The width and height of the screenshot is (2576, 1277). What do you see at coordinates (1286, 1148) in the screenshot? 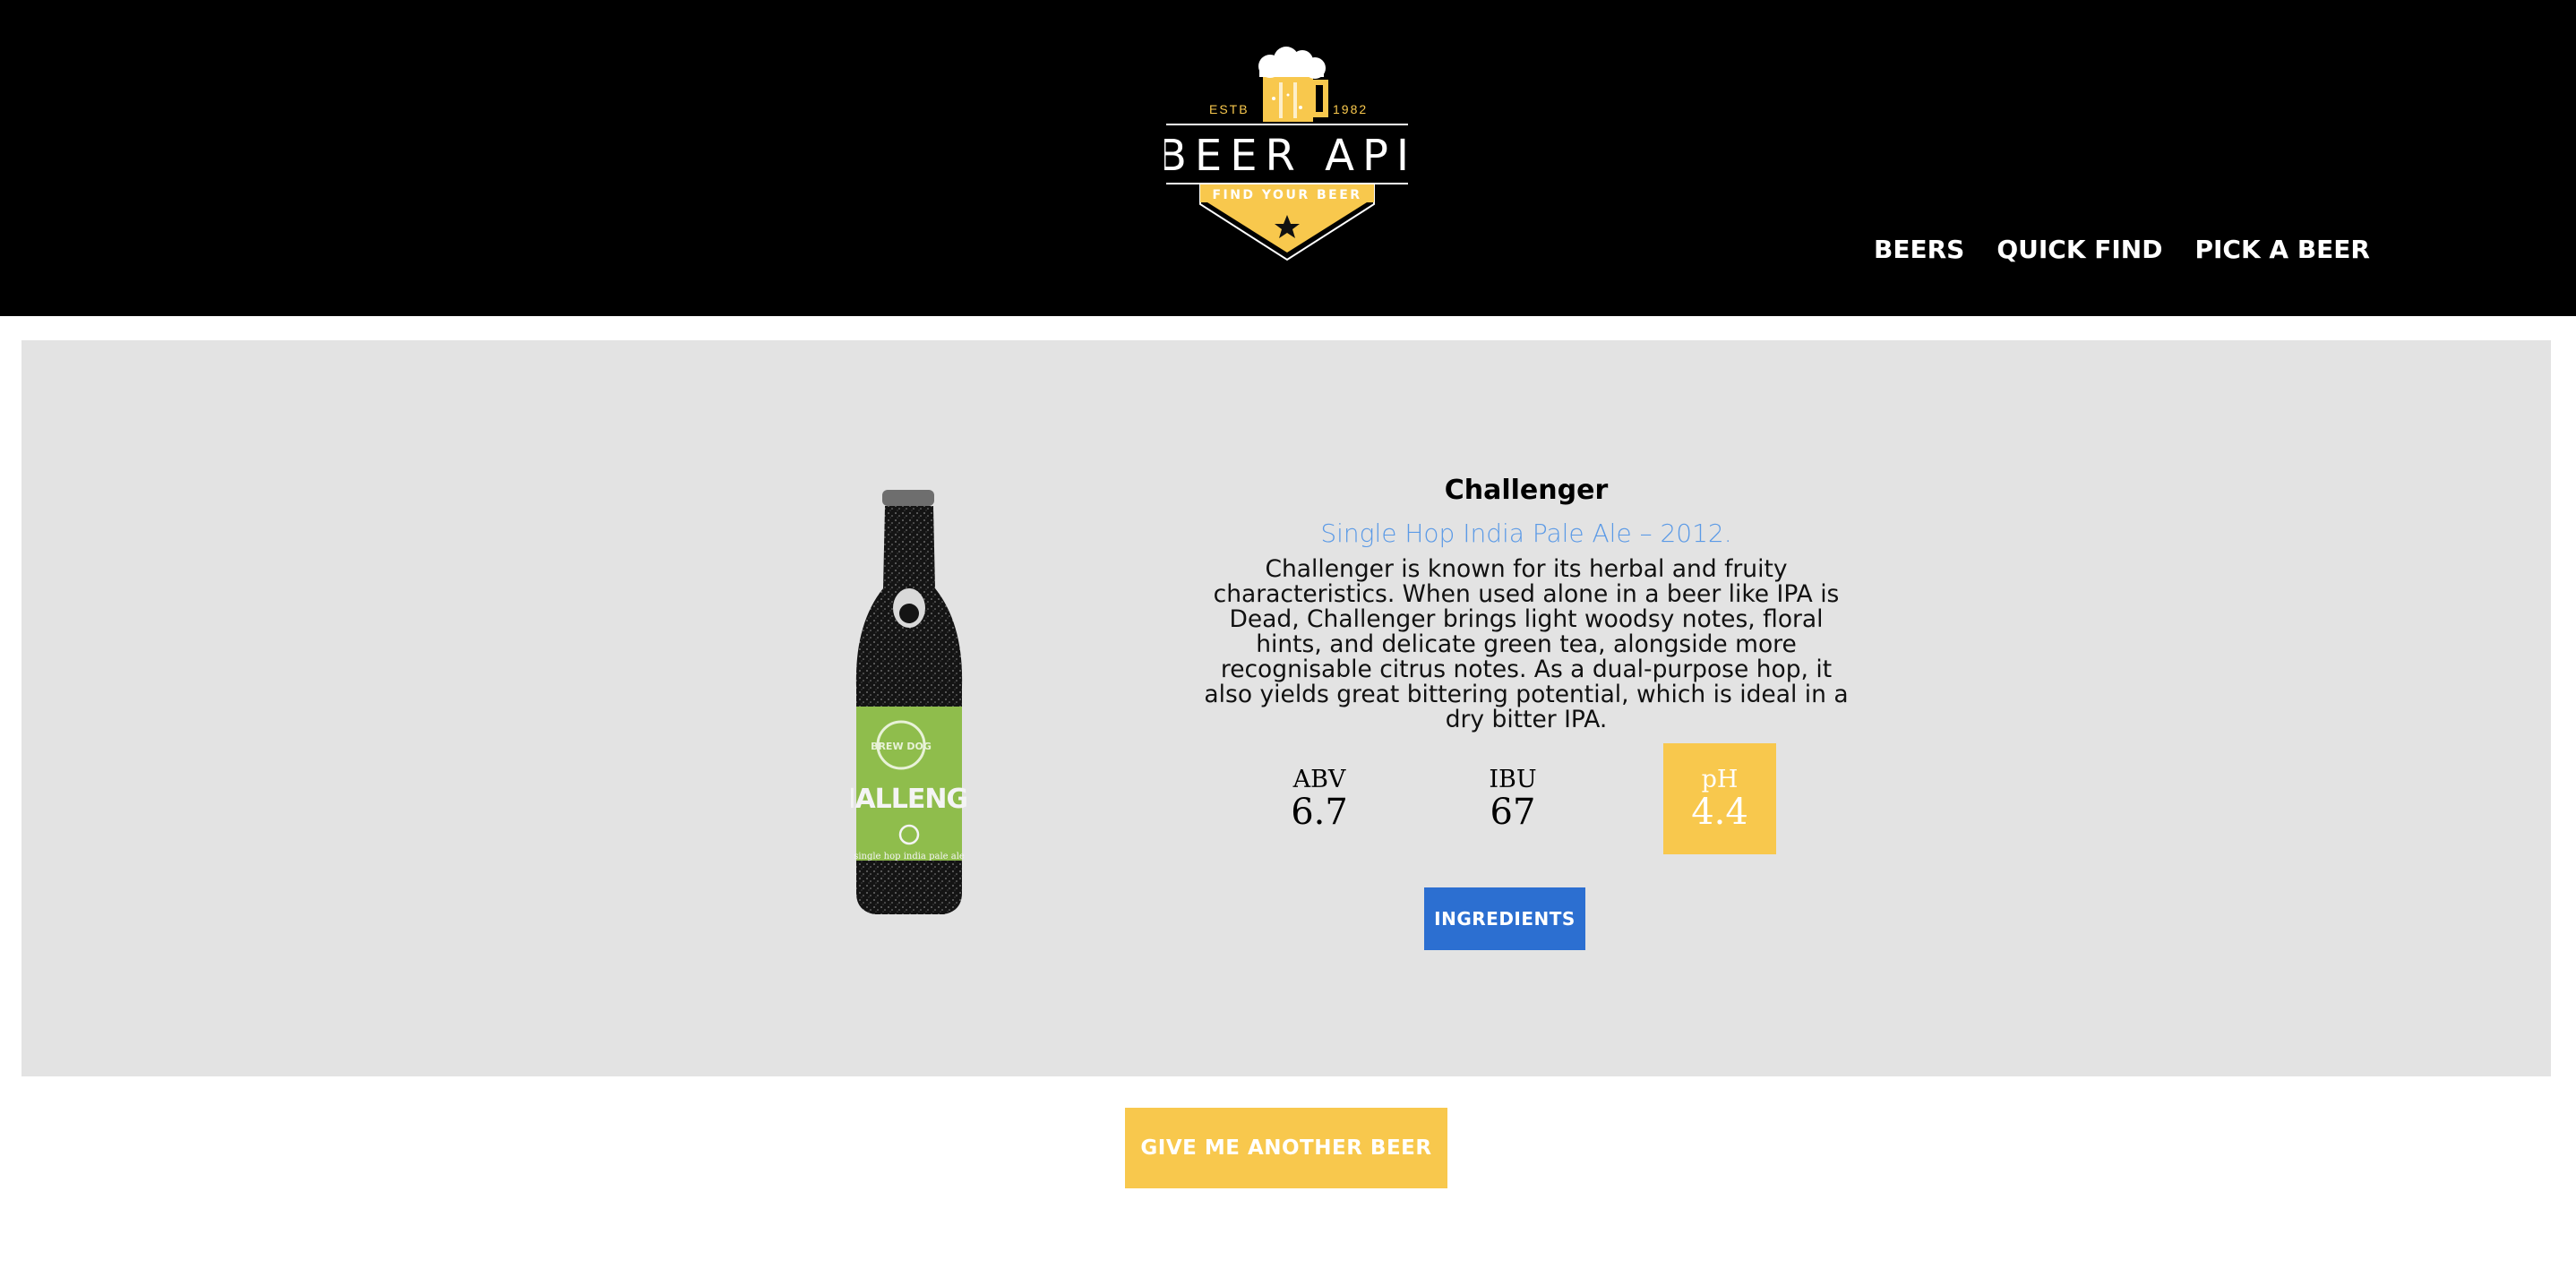
I see `another-beer-button: GIVE ME ANOTHER BEER` at bounding box center [1286, 1148].